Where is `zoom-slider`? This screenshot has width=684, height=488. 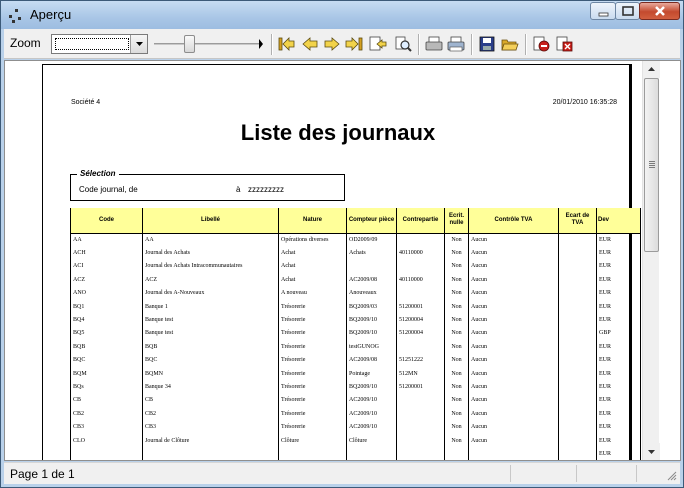 zoom-slider is located at coordinates (209, 44).